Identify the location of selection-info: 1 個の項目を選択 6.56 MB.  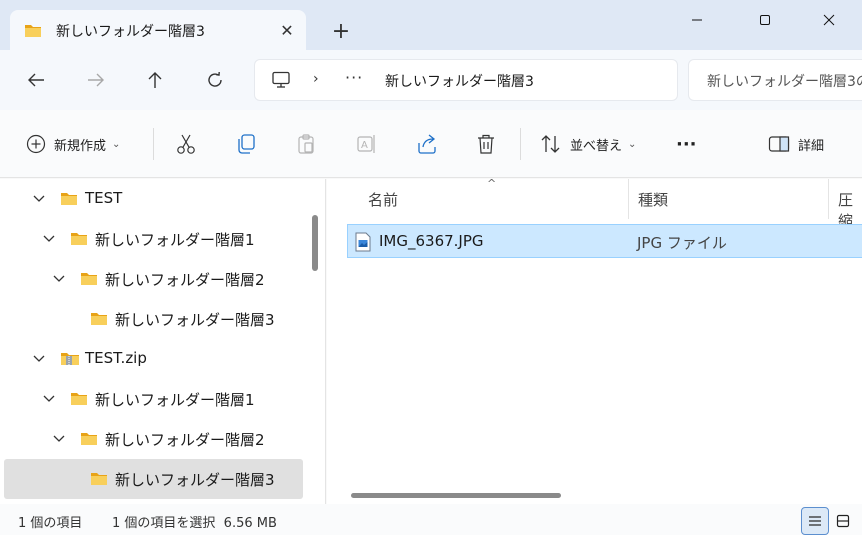
(194, 523).